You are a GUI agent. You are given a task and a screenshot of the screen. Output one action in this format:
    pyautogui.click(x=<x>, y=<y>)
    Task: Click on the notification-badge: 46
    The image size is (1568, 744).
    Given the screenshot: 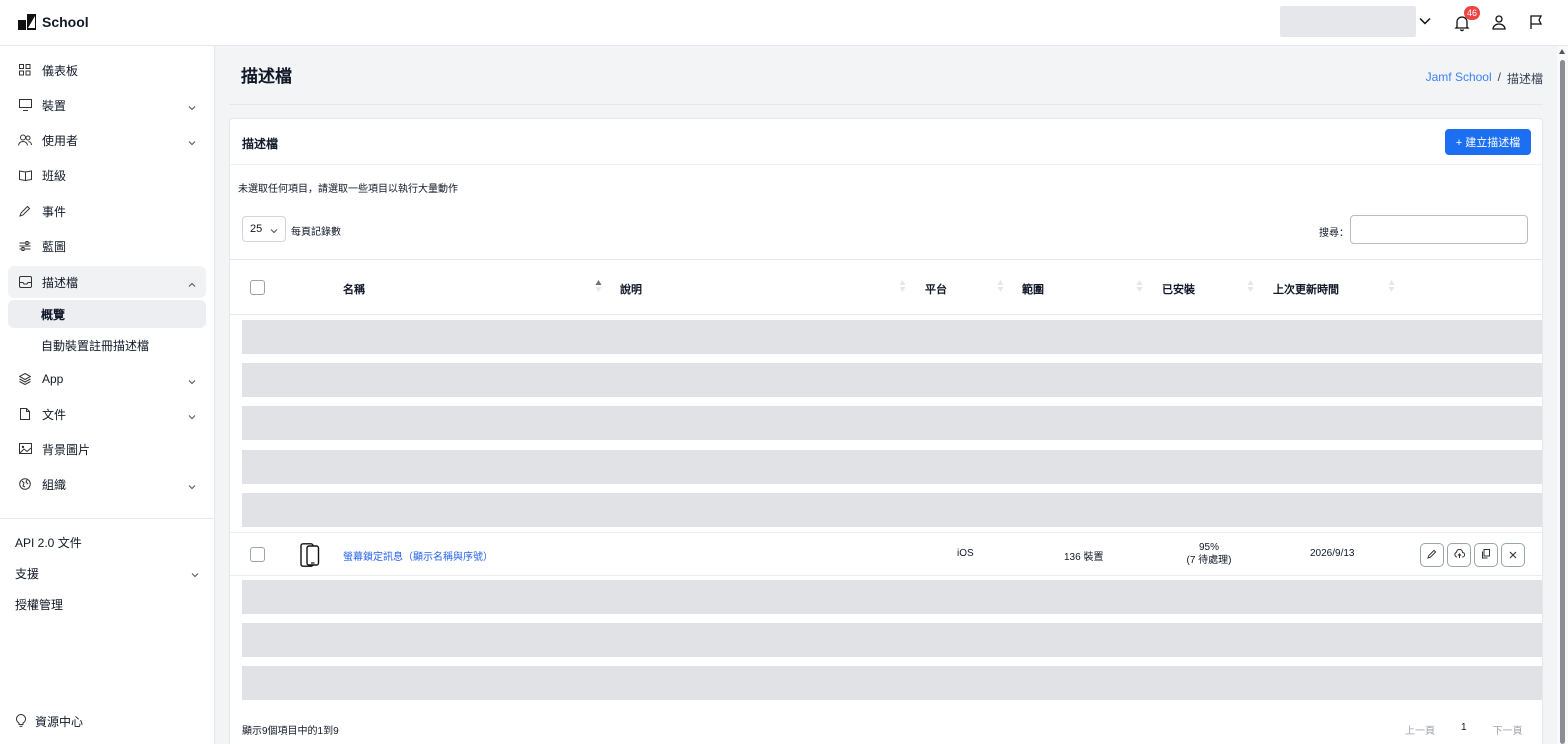 What is the action you would take?
    pyautogui.click(x=1472, y=13)
    